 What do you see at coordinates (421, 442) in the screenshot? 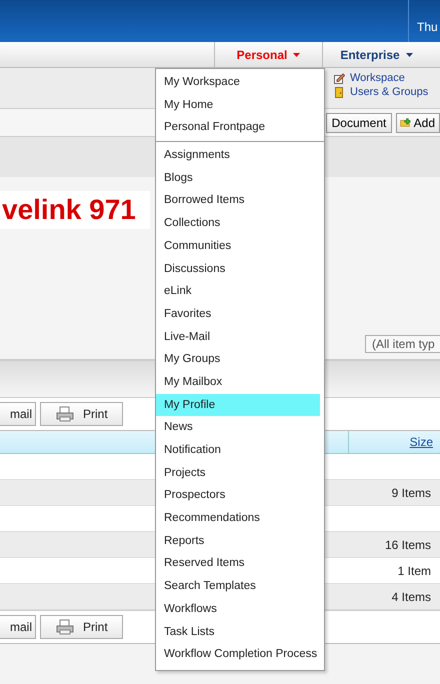
I see `column-header-link: Size` at bounding box center [421, 442].